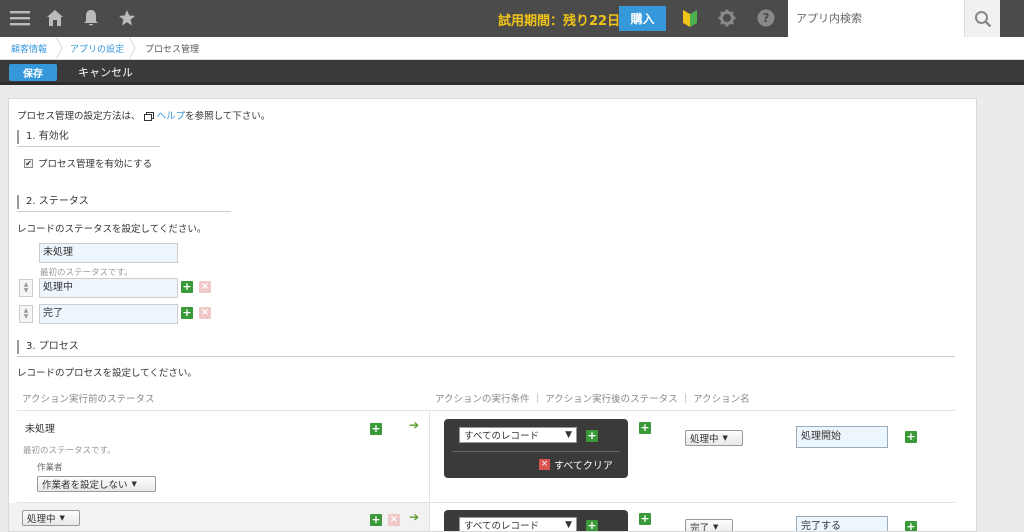 The image size is (1024, 532). What do you see at coordinates (911, 437) in the screenshot?
I see `row1-add-action-row-button: +` at bounding box center [911, 437].